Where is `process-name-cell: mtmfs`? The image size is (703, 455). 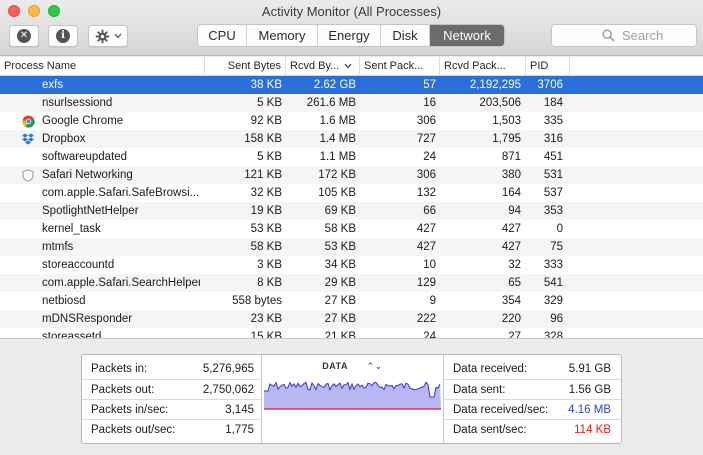 process-name-cell: mtmfs is located at coordinates (58, 247).